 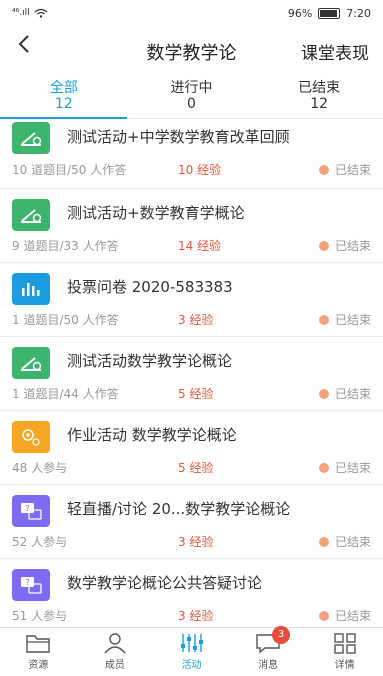 What do you see at coordinates (38, 665) in the screenshot?
I see `nav-label: 资源` at bounding box center [38, 665].